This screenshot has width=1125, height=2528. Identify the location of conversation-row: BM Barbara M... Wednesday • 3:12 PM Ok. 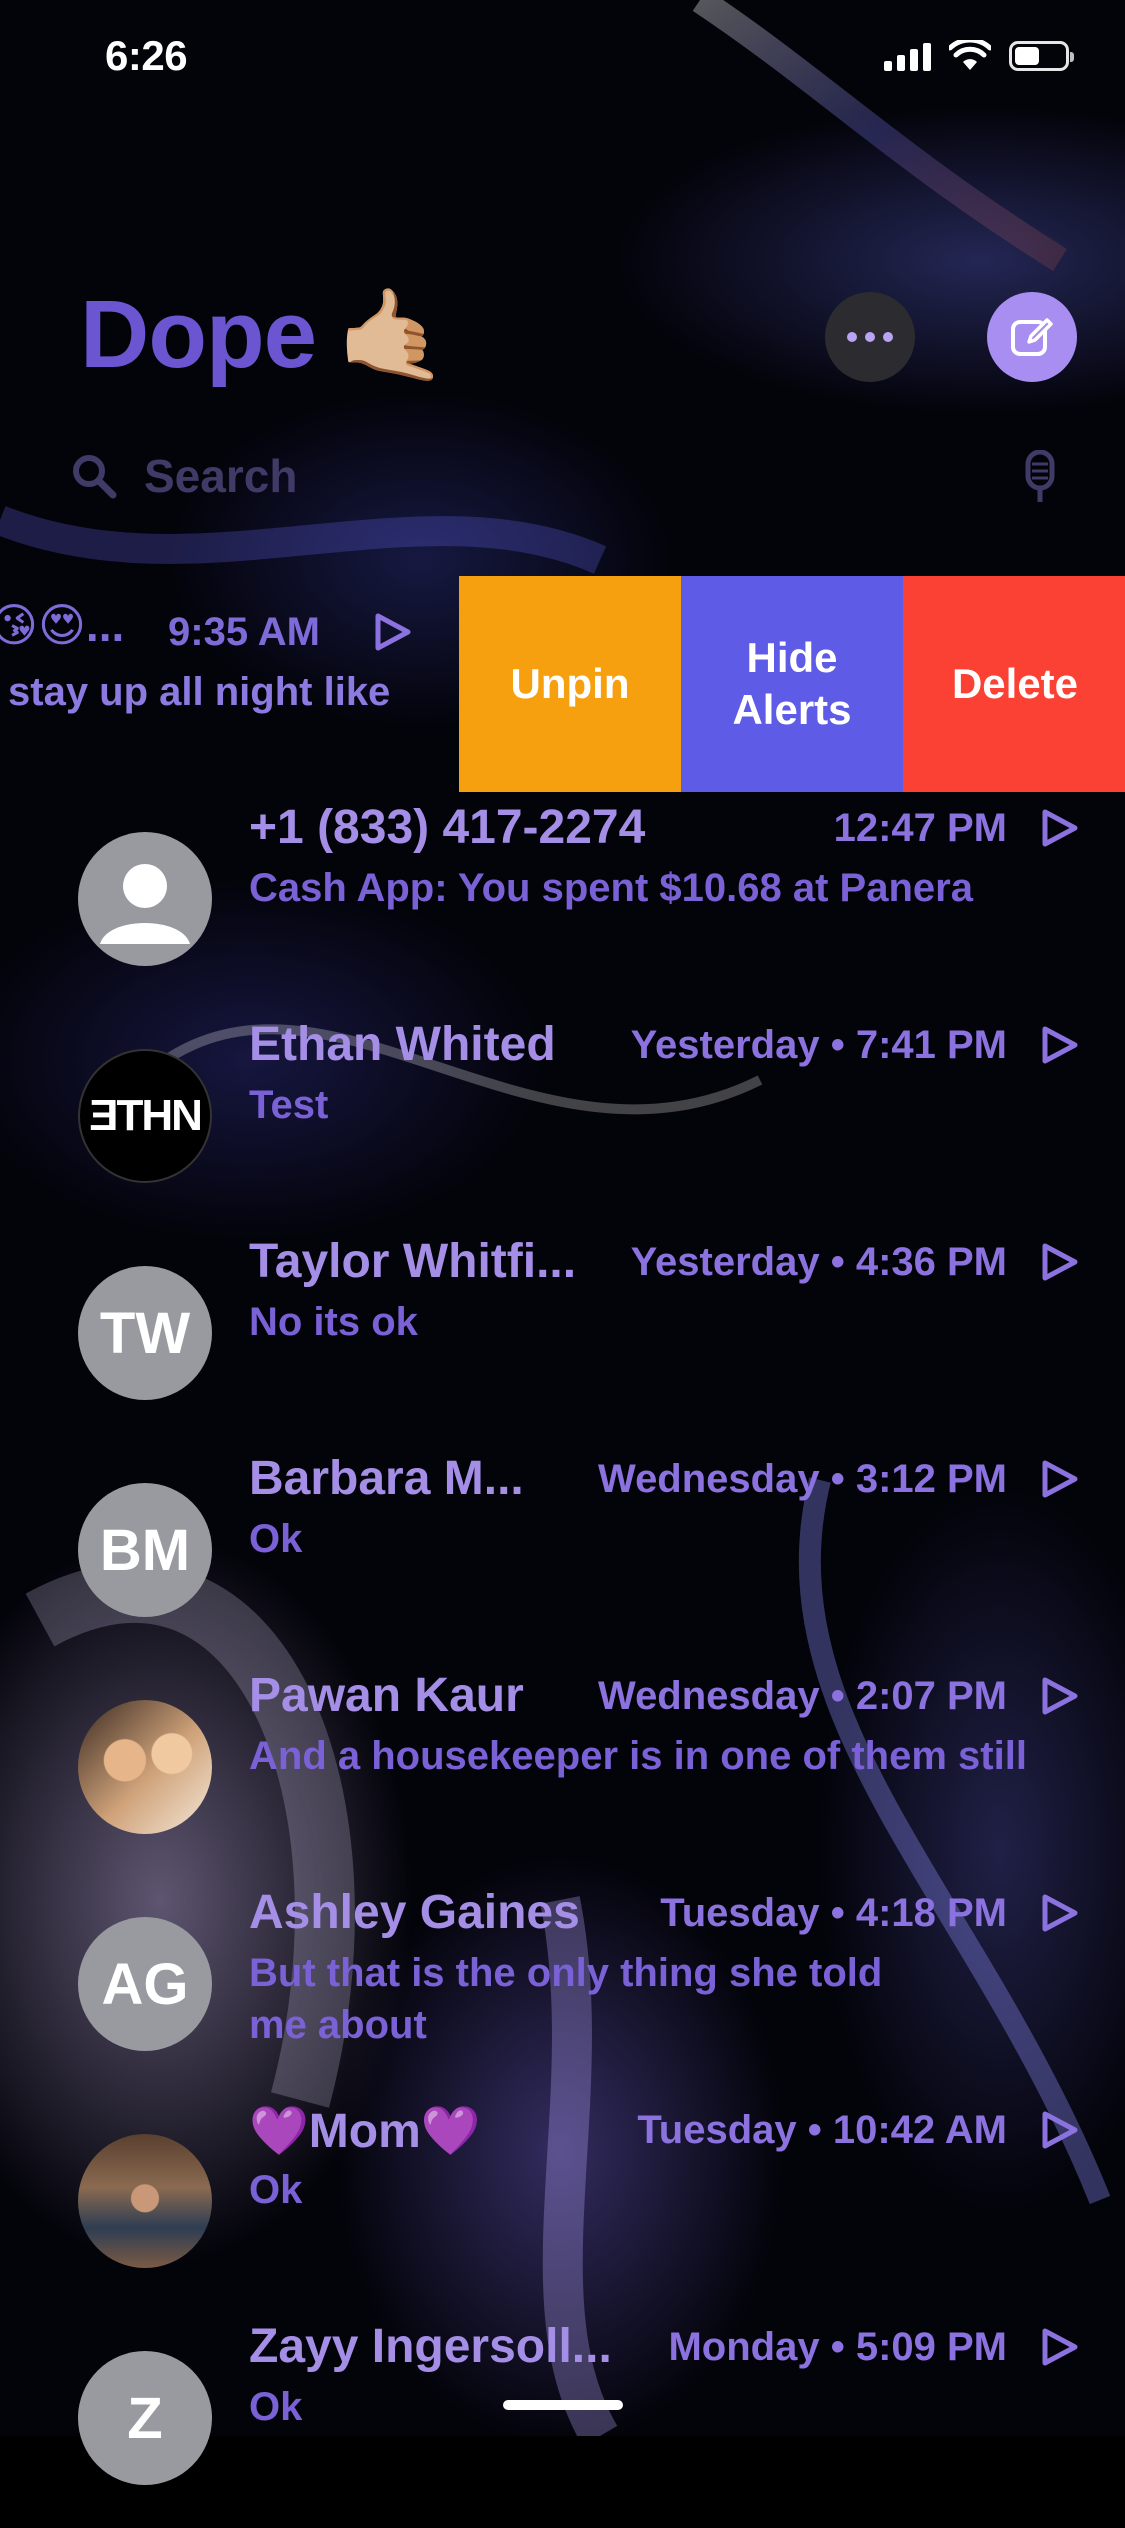
(562, 1551).